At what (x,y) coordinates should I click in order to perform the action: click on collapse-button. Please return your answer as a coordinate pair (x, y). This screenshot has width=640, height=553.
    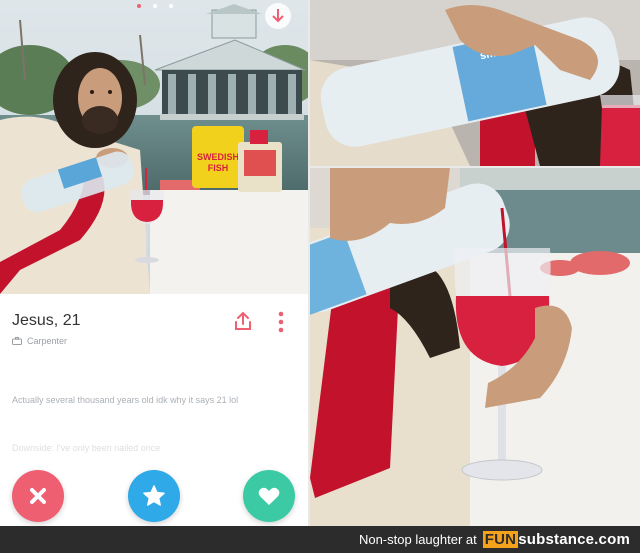
    Looking at the image, I should click on (278, 16).